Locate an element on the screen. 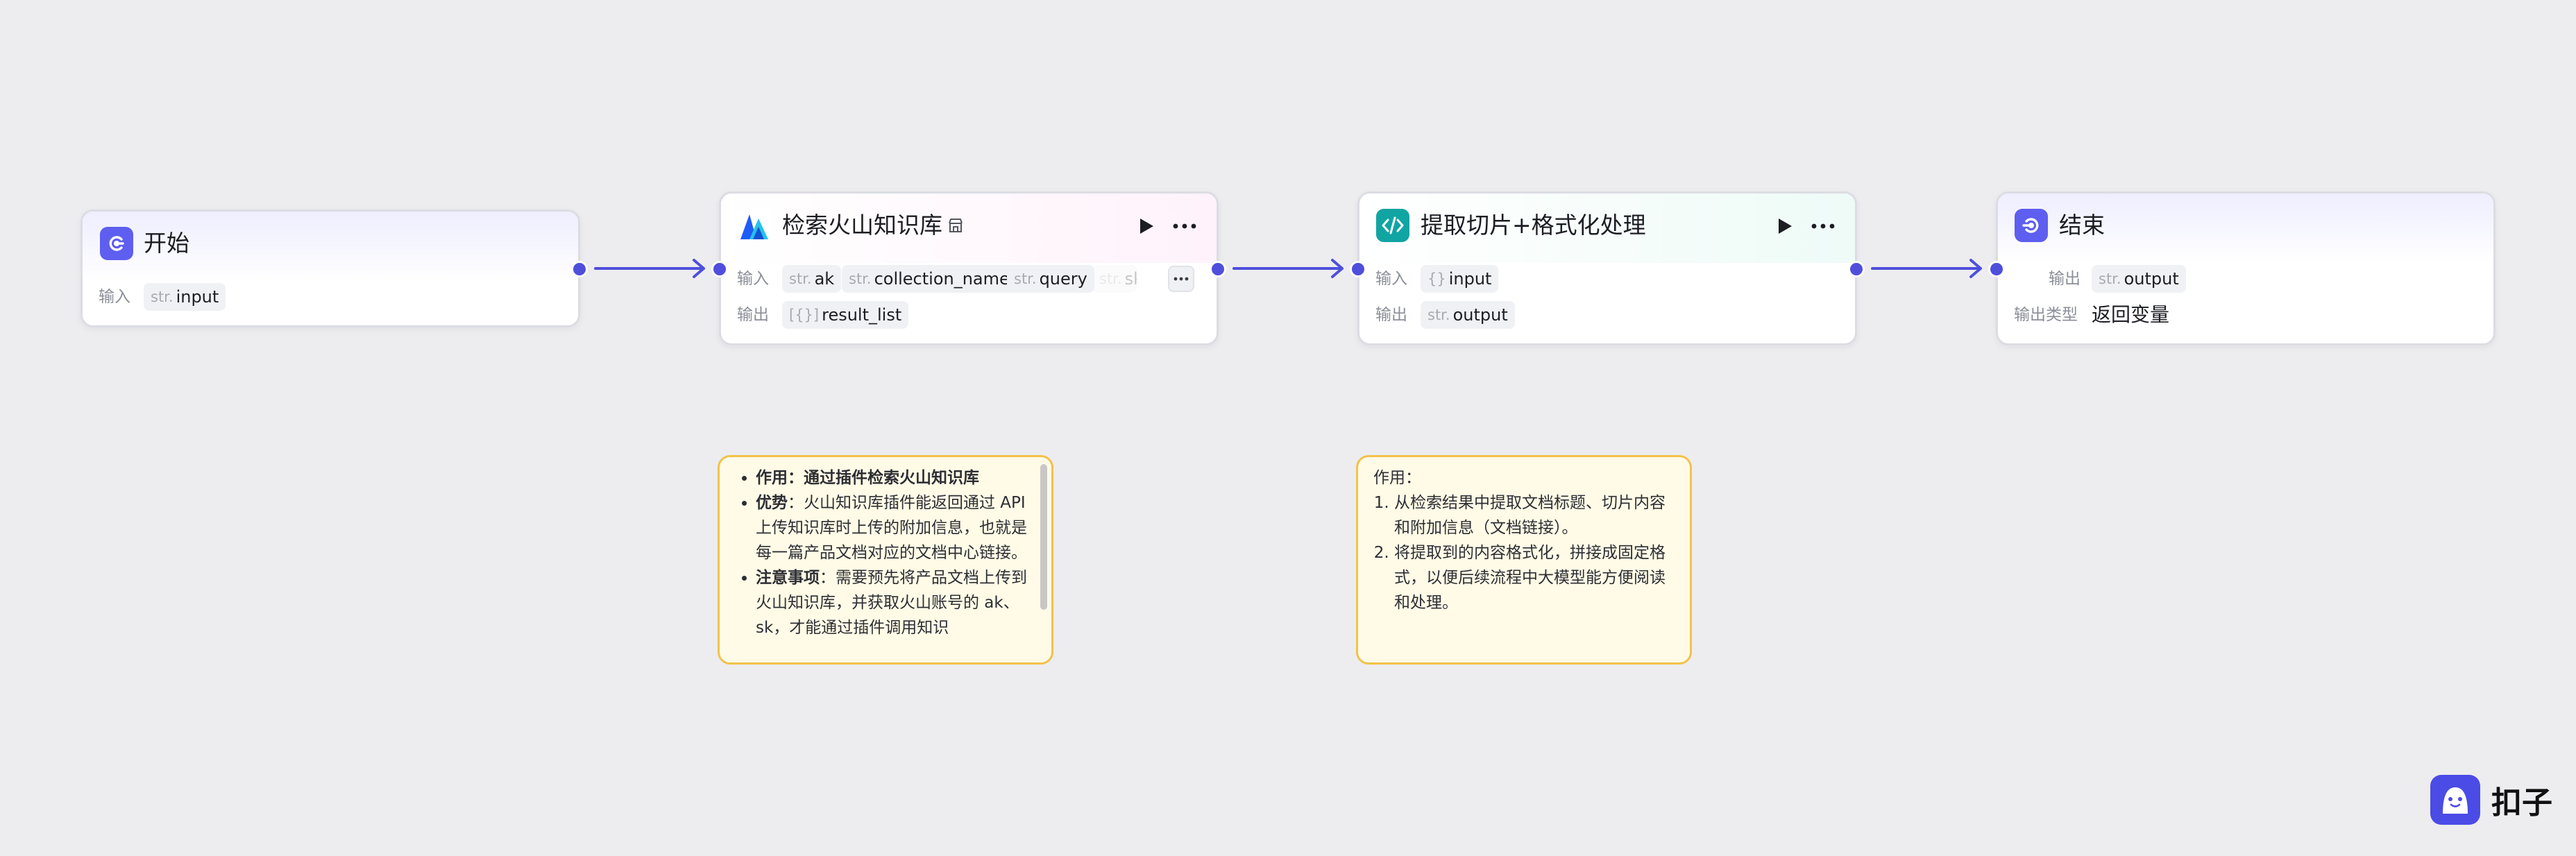 The height and width of the screenshot is (856, 2576). param-tag-collection-name: str. collection_name is located at coordinates (930, 279).